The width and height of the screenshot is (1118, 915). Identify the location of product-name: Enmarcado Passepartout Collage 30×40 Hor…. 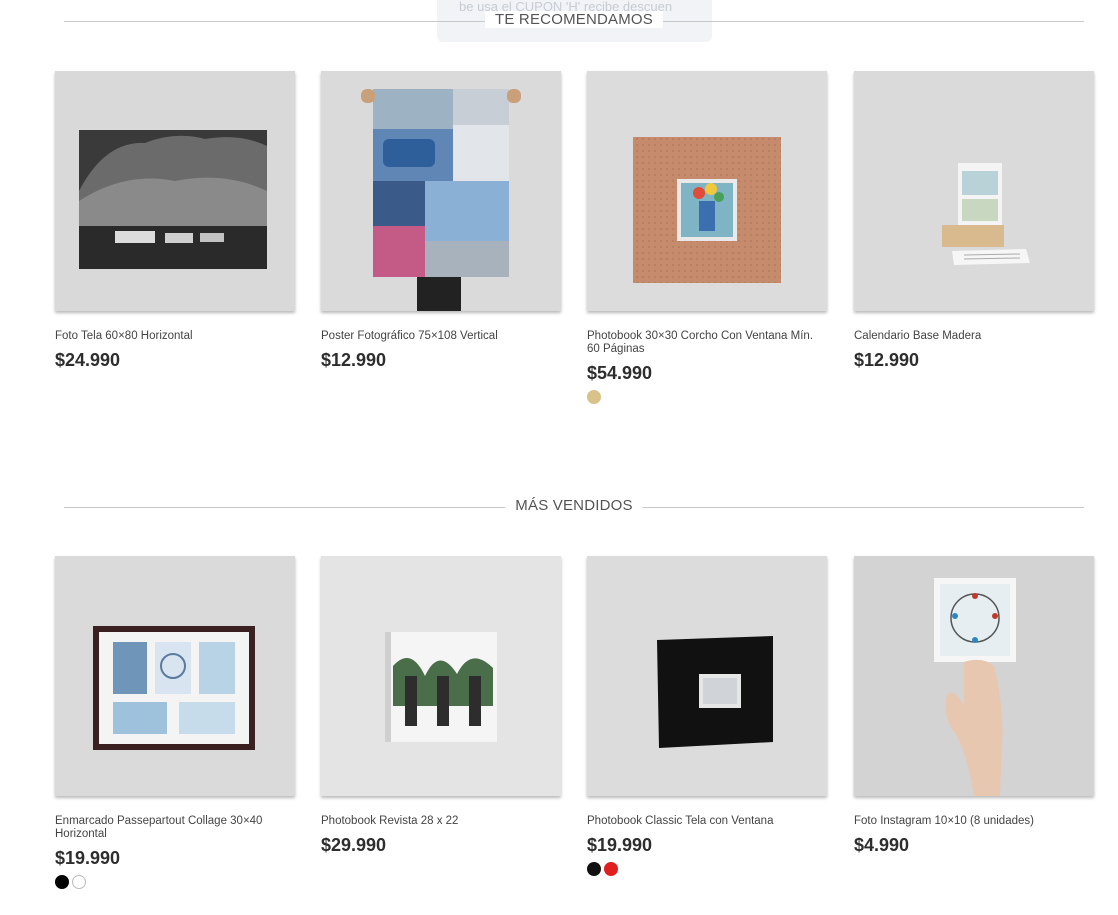
(173, 828).